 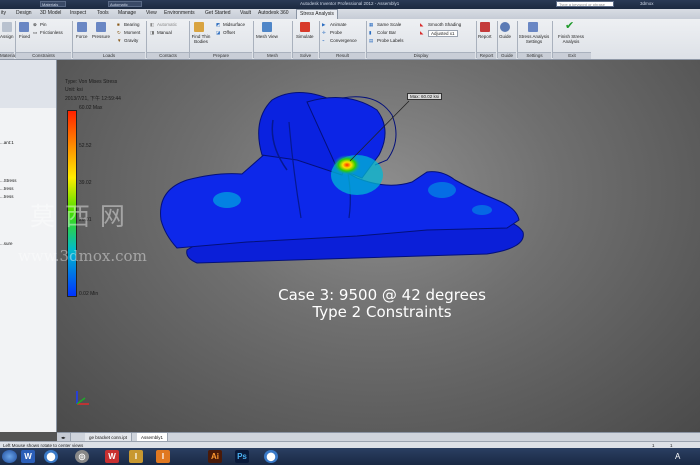 What do you see at coordinates (389, 24) in the screenshot?
I see `same-scale-button: Same Scale` at bounding box center [389, 24].